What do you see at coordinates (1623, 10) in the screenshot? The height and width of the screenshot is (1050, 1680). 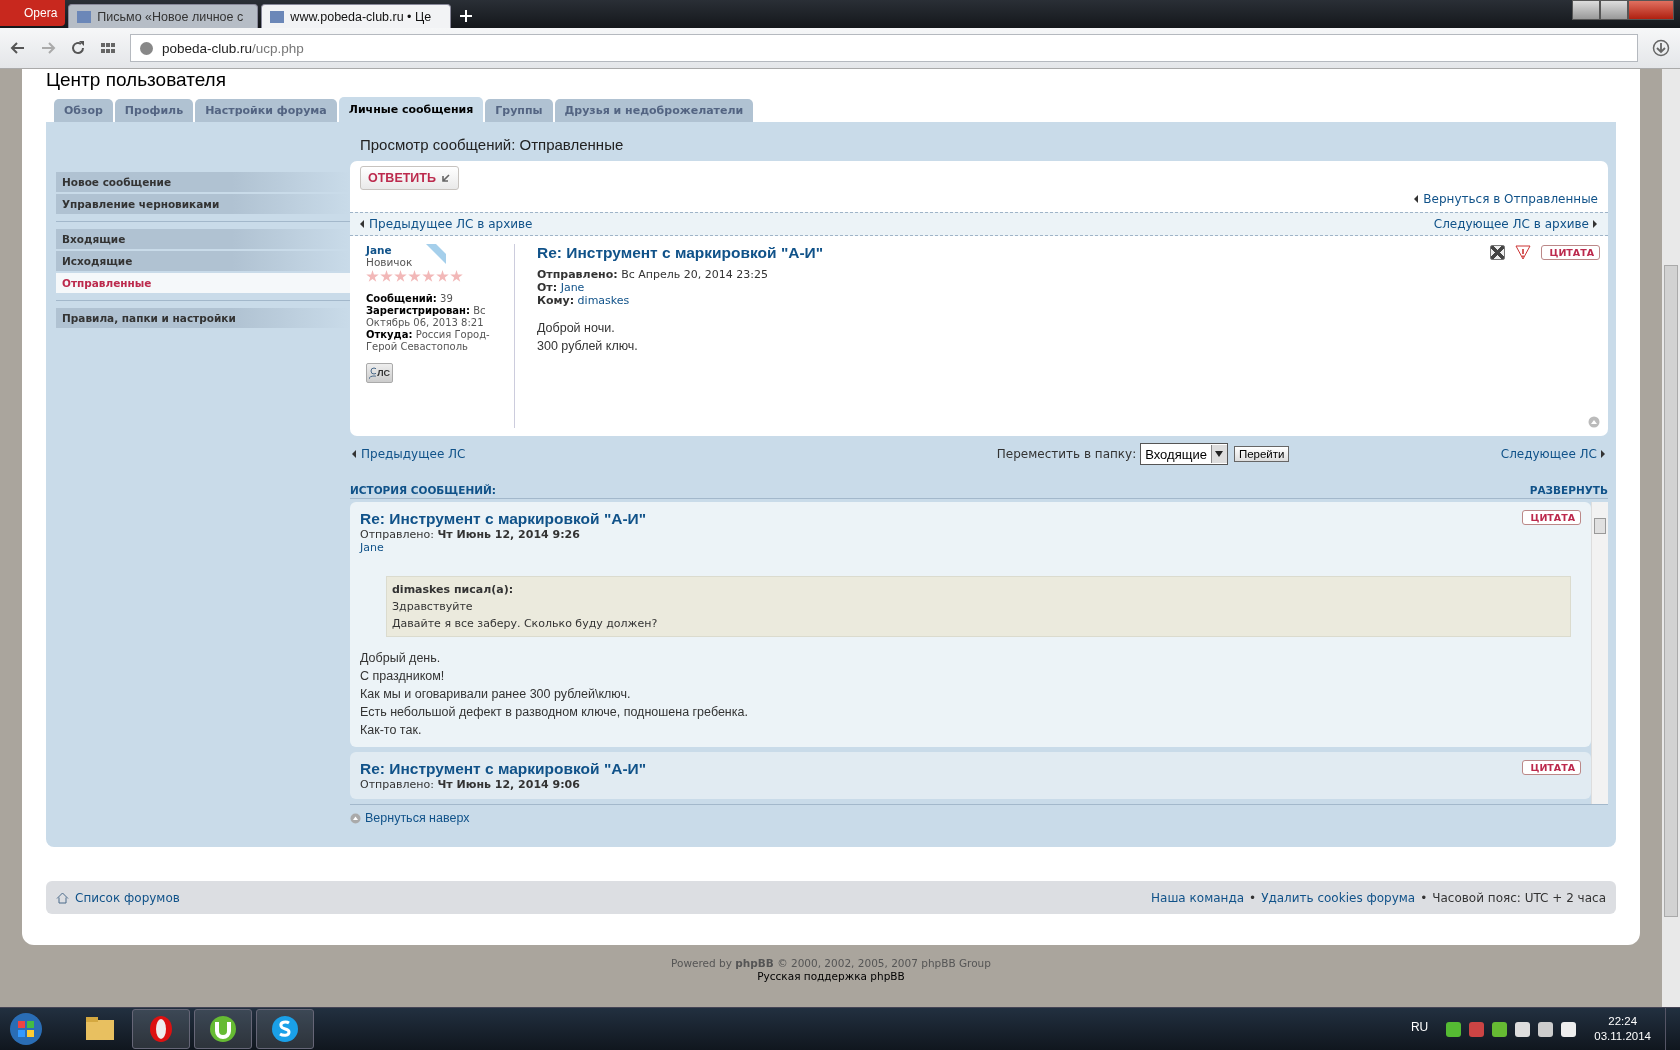 I see `window-controls-drawing` at bounding box center [1623, 10].